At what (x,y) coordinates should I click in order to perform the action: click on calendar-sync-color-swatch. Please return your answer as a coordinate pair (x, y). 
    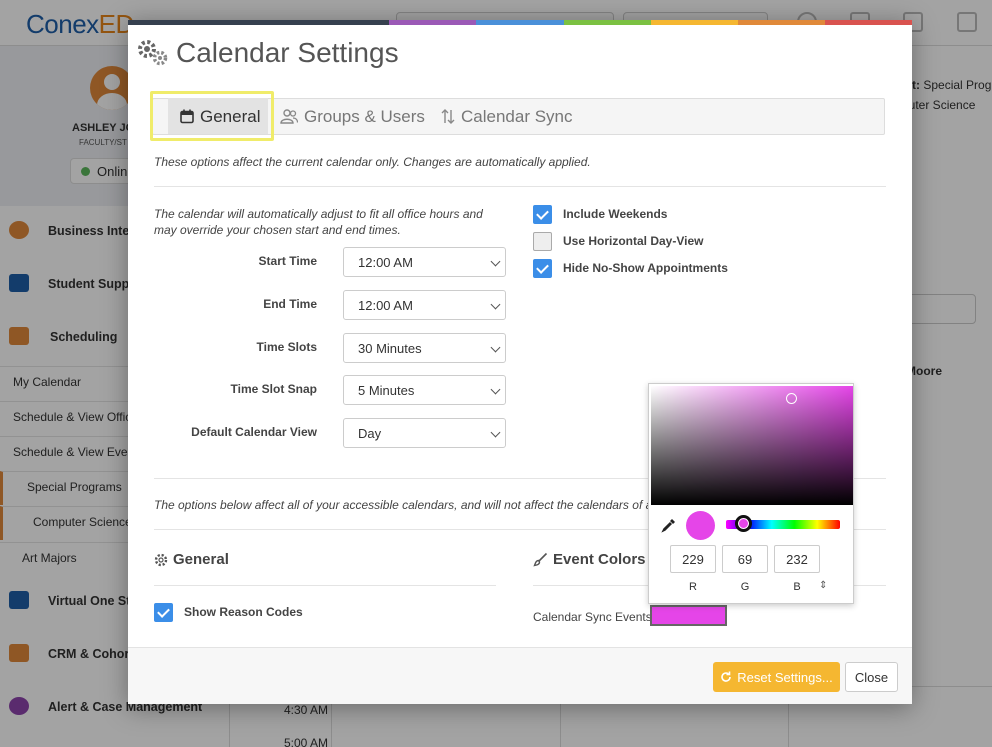
    Looking at the image, I should click on (688, 615).